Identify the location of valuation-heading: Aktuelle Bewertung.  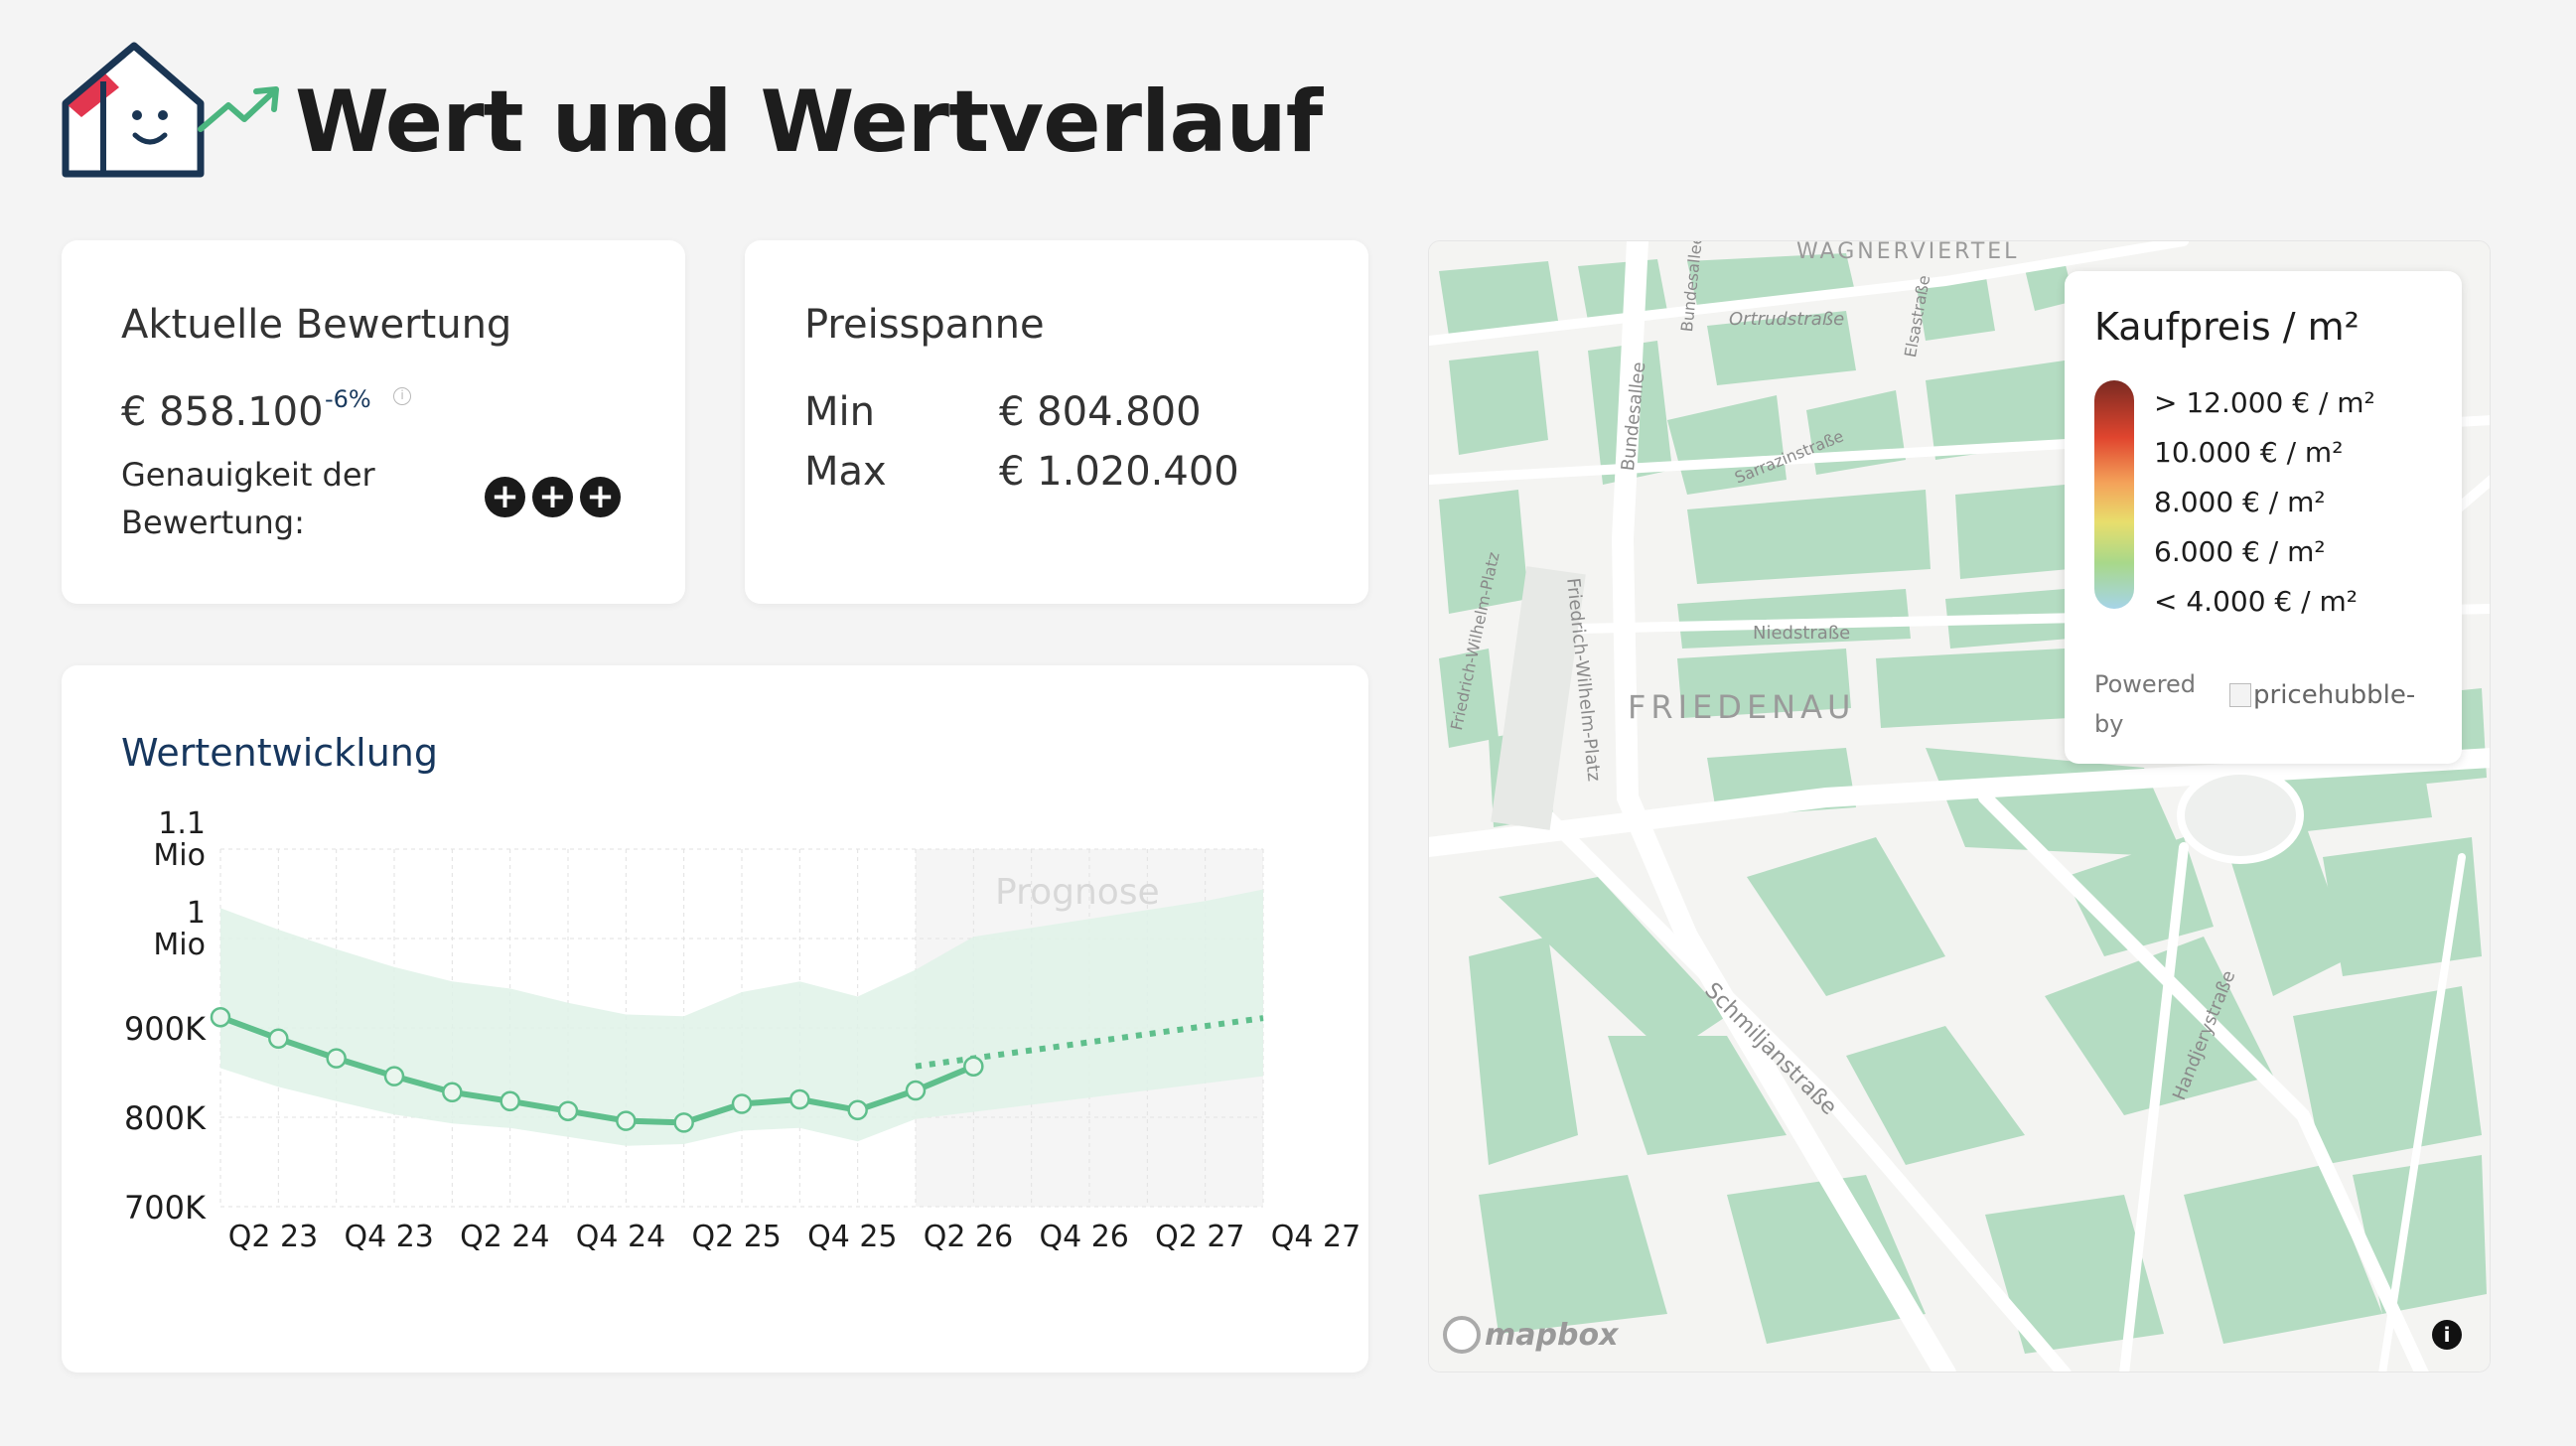
(317, 325).